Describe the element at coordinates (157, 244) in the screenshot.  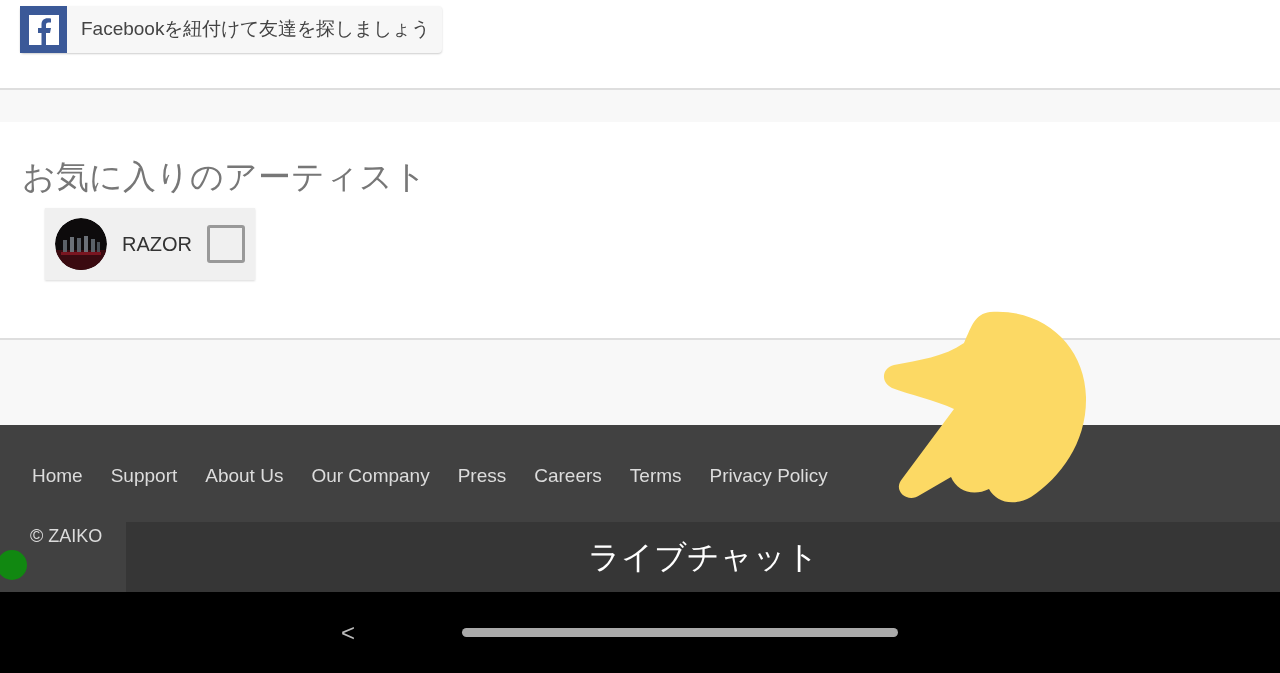
I see `artist-name: RAZOR` at that location.